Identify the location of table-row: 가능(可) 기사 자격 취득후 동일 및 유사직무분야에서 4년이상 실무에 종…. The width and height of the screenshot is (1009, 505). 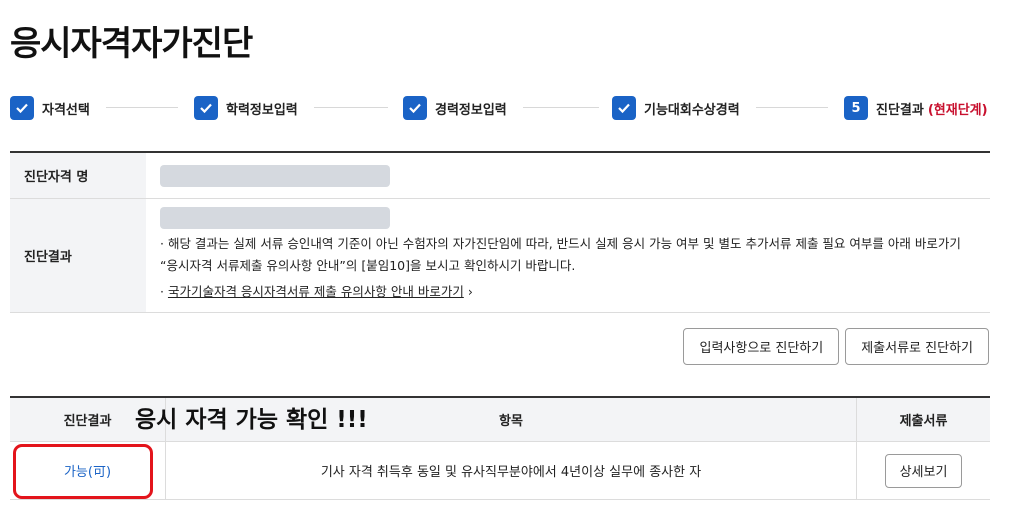
(500, 471).